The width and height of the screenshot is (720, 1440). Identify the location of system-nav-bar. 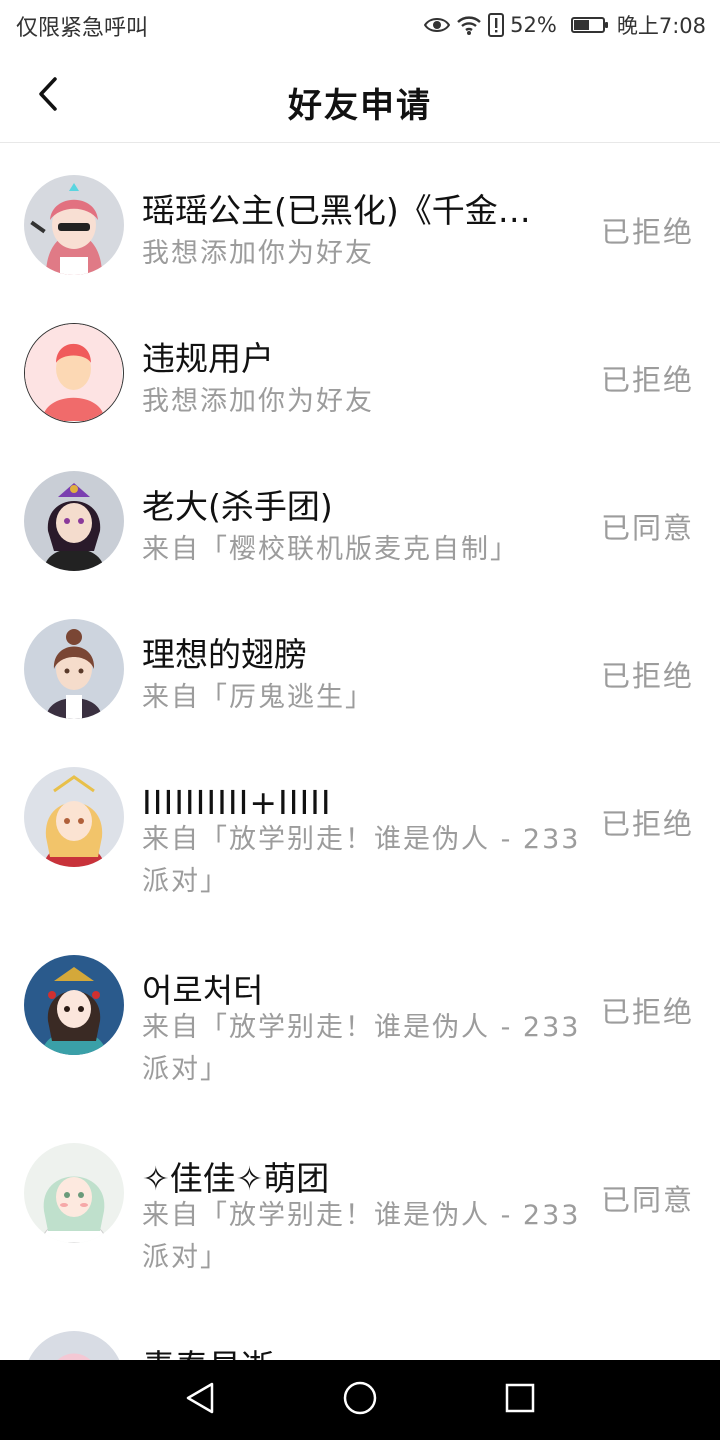
(360, 1400).